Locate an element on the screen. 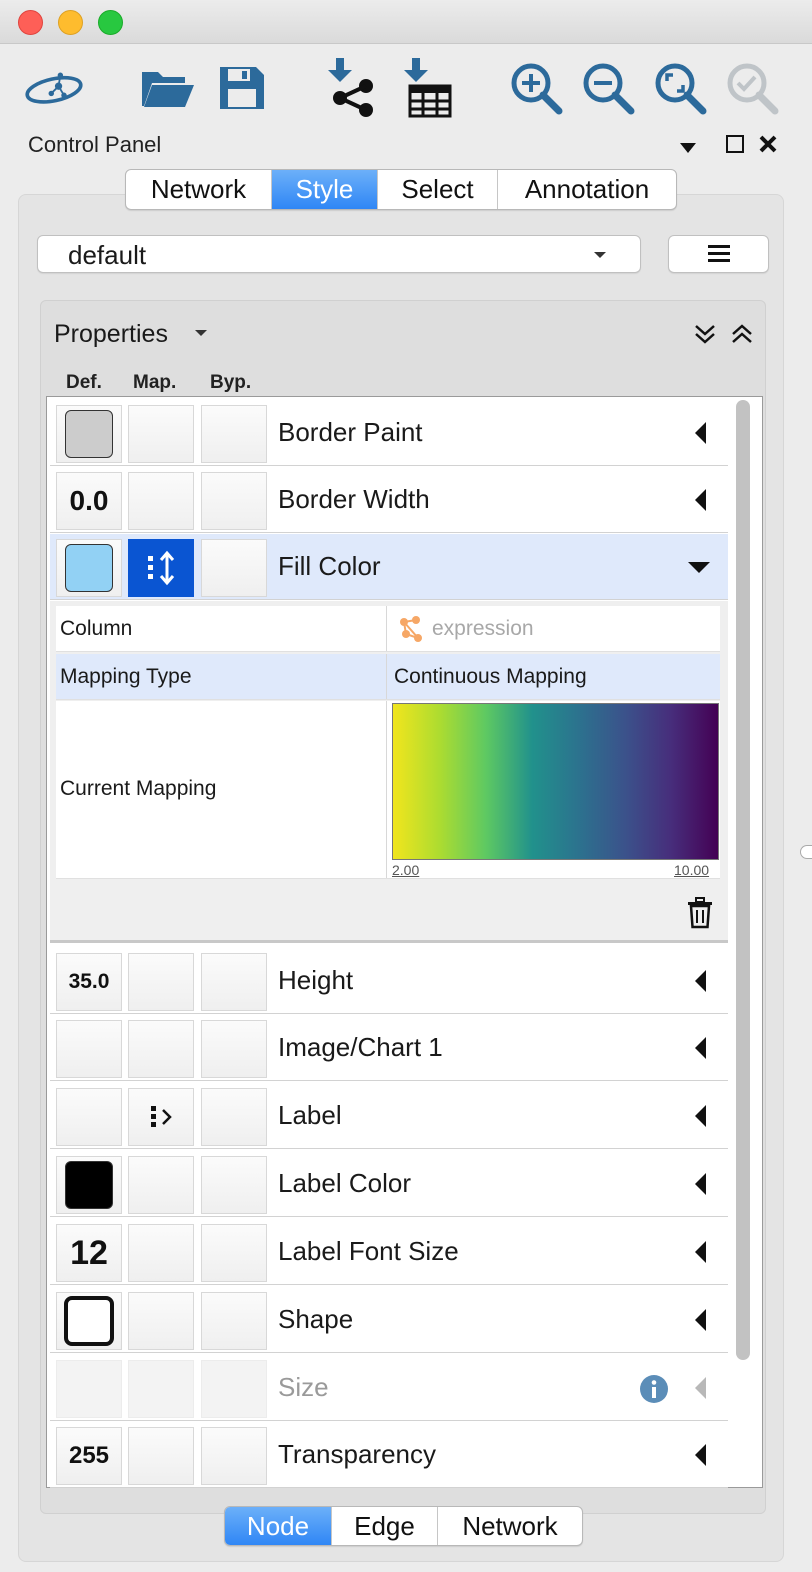 The width and height of the screenshot is (812, 1572). tab-select: Select is located at coordinates (438, 189).